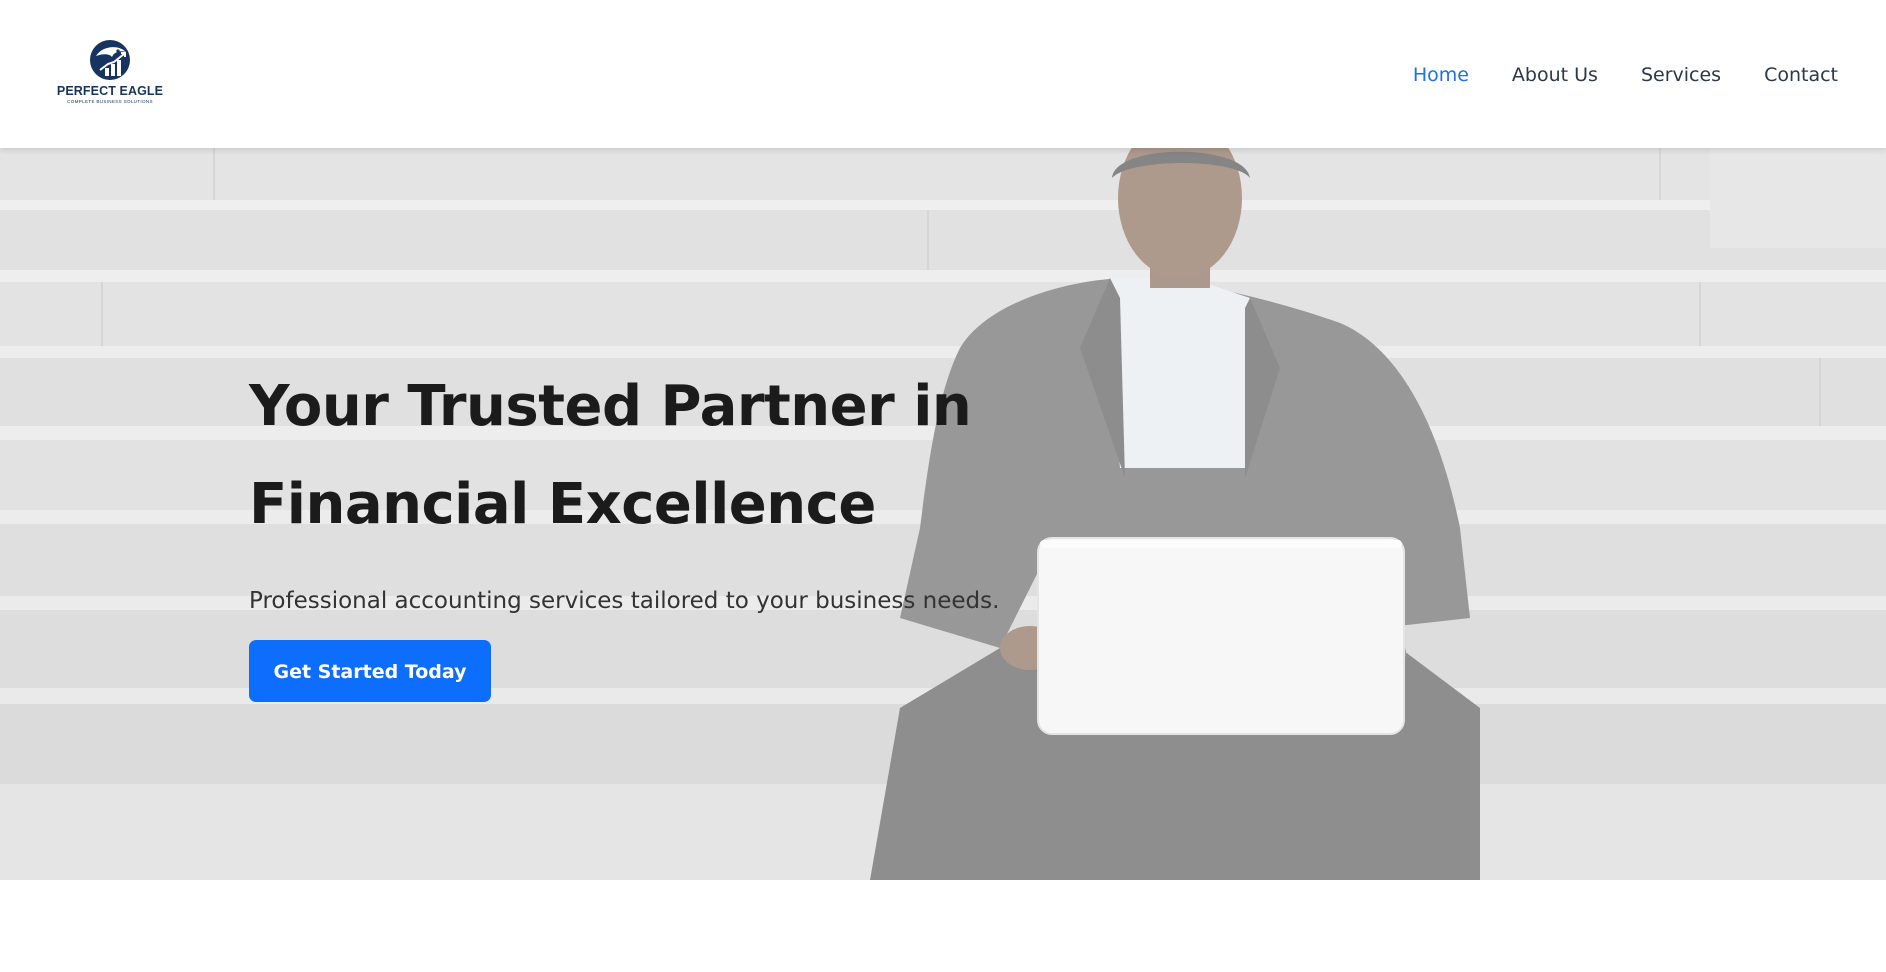  What do you see at coordinates (1604, 75) in the screenshot?
I see `main-nav: Home About Us Services Contact` at bounding box center [1604, 75].